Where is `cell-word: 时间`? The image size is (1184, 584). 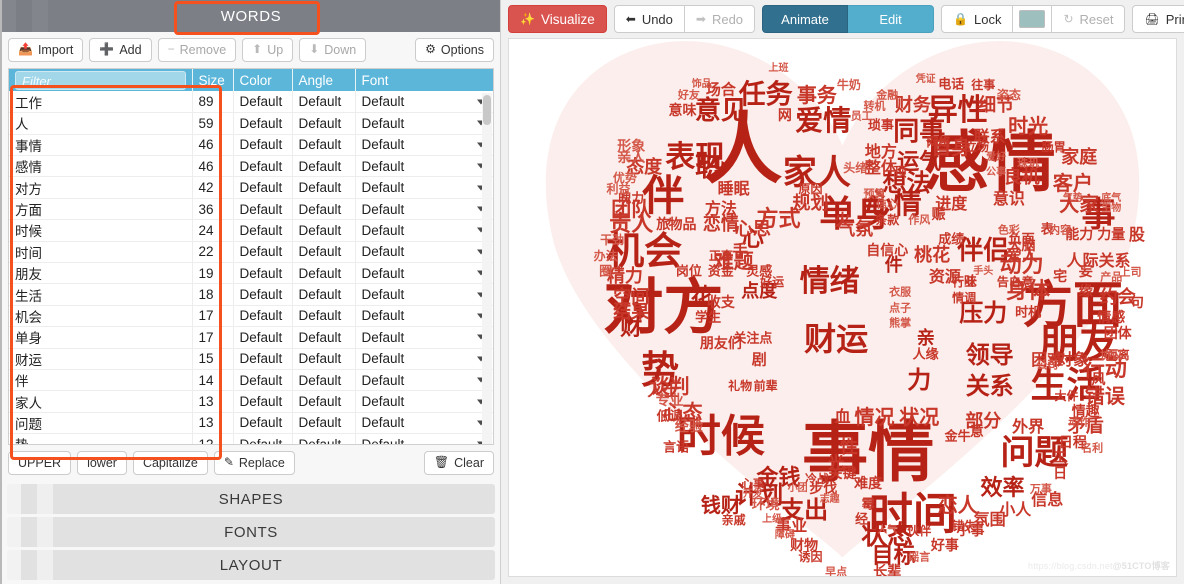 cell-word: 时间 is located at coordinates (101, 252).